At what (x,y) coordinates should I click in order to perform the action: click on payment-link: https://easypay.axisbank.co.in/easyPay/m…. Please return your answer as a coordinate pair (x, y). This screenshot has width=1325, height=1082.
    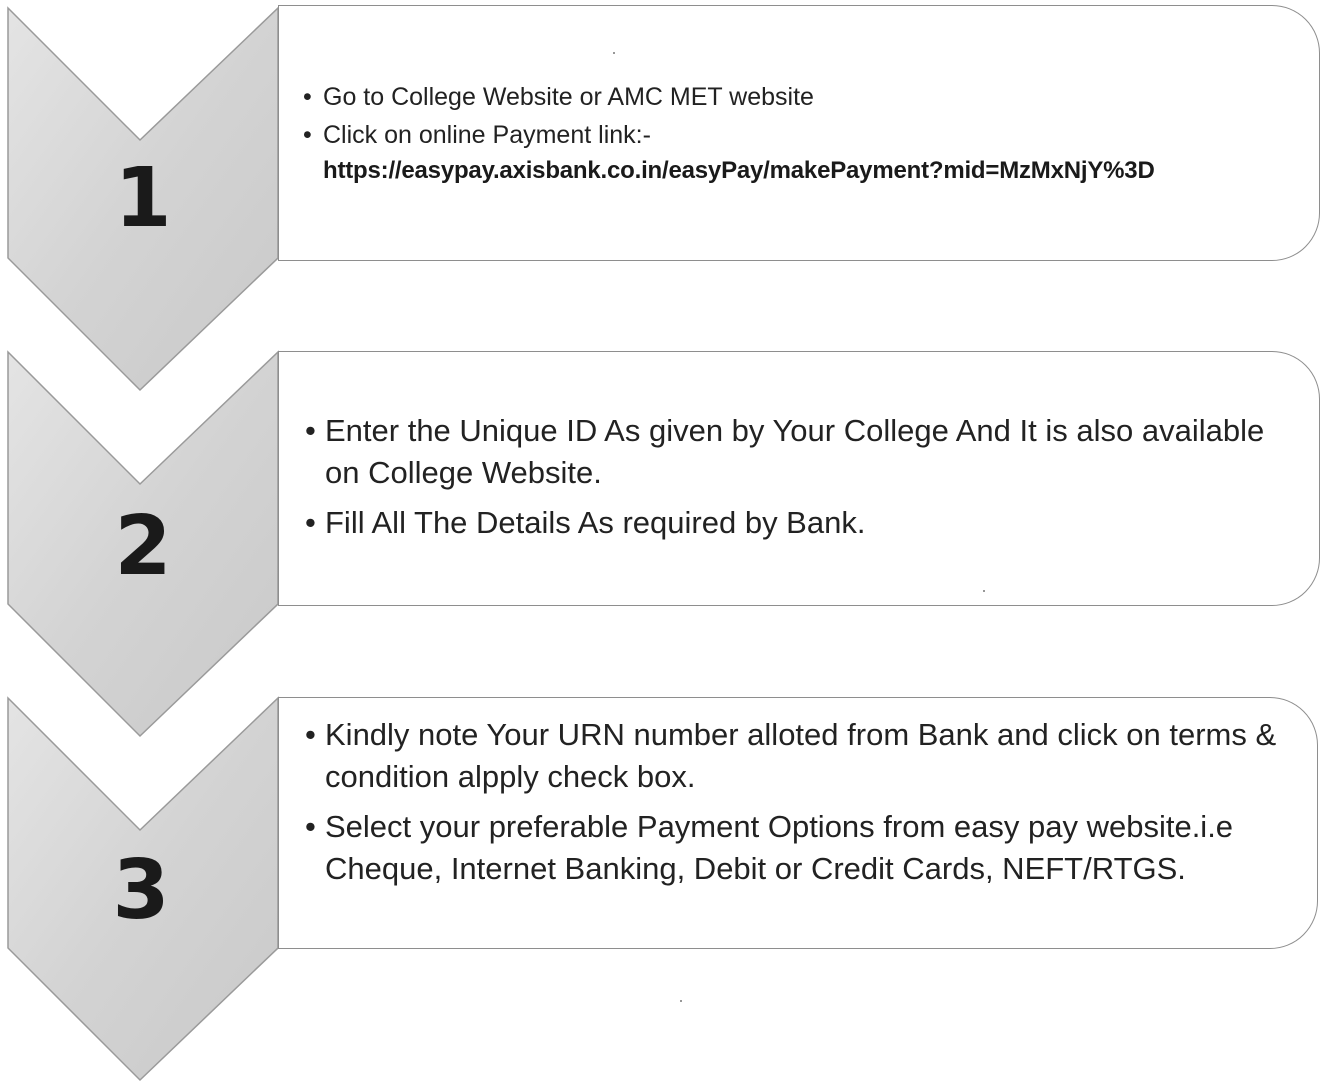
    Looking at the image, I should click on (811, 171).